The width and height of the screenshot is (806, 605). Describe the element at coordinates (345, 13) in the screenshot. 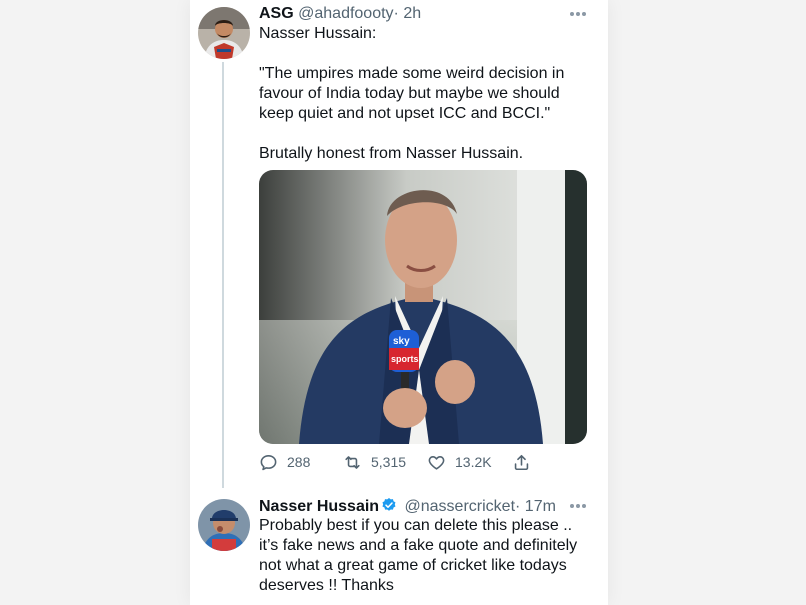

I see `tweet1-author-handle: @ahadfoooty` at that location.